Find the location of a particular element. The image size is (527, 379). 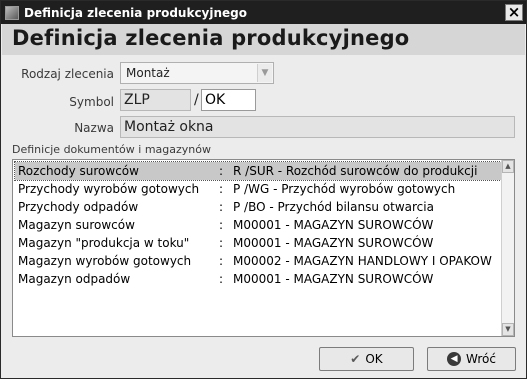

row-name: Magazyn "produkcja w toku" is located at coordinates (104, 243).